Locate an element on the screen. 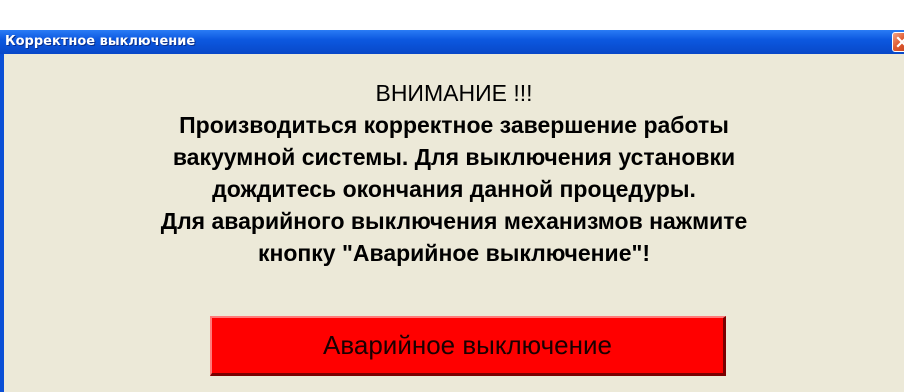 This screenshot has width=904, height=392. emergency-shutdown-button: Аварийное выключение is located at coordinates (468, 346).